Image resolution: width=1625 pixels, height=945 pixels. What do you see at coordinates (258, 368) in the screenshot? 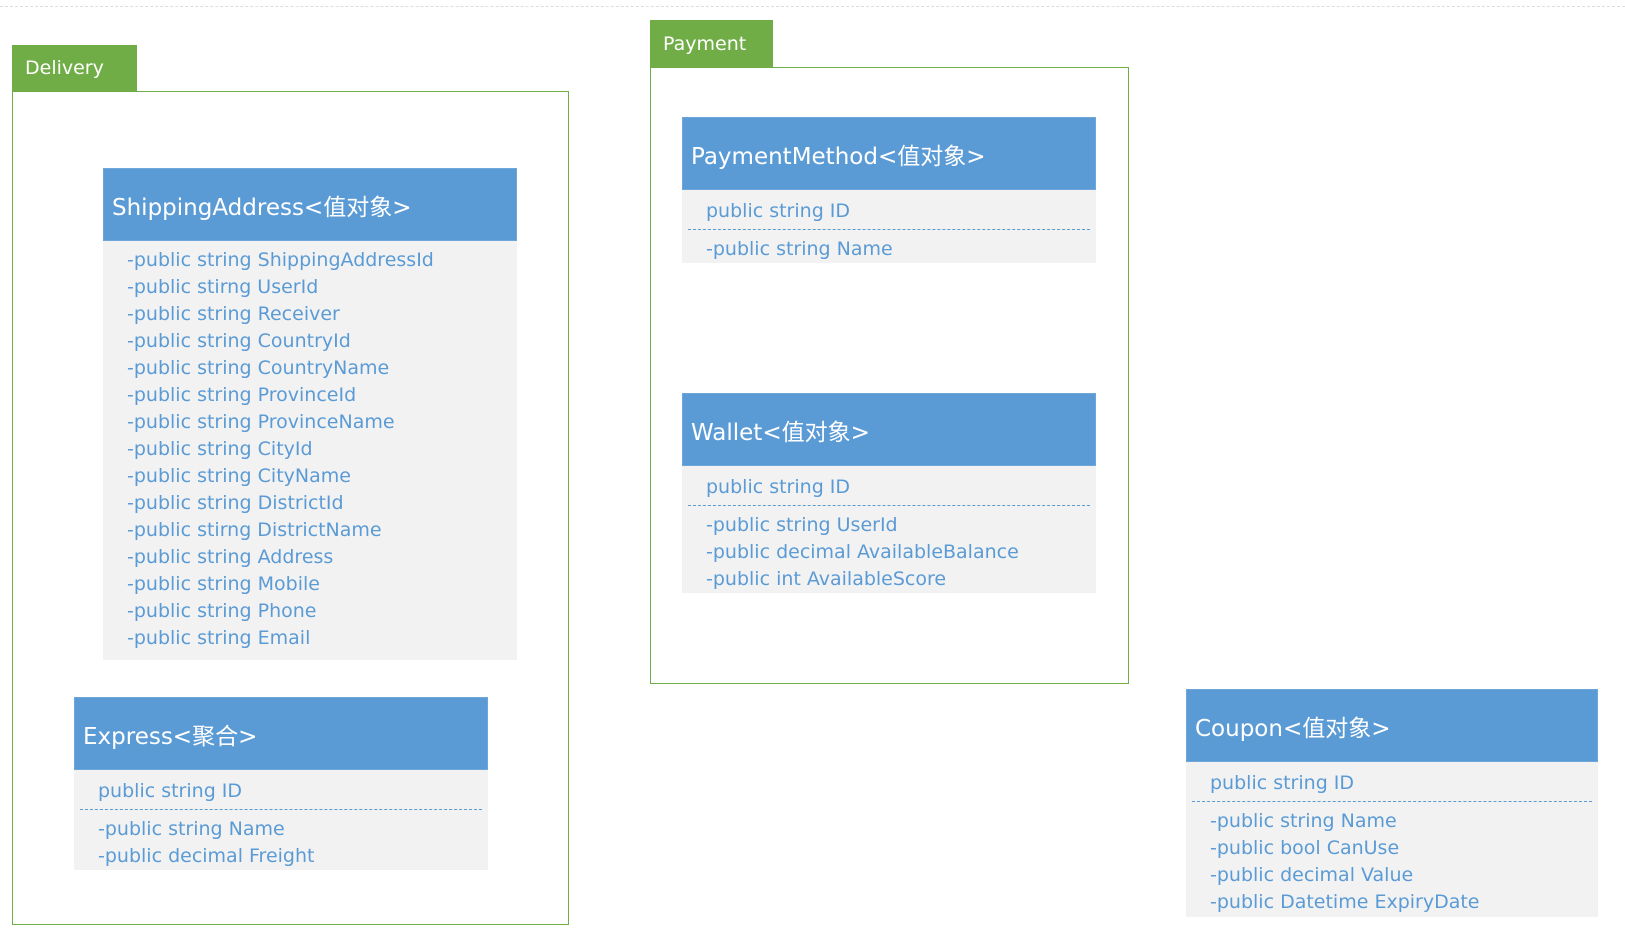
I see `attribute: -public string CountryName` at bounding box center [258, 368].